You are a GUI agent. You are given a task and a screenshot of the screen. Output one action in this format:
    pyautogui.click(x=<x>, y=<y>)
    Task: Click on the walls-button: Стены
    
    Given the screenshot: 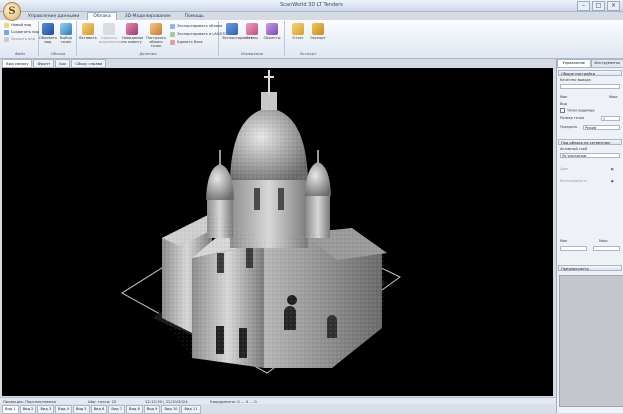 What is the action you would take?
    pyautogui.click(x=252, y=31)
    